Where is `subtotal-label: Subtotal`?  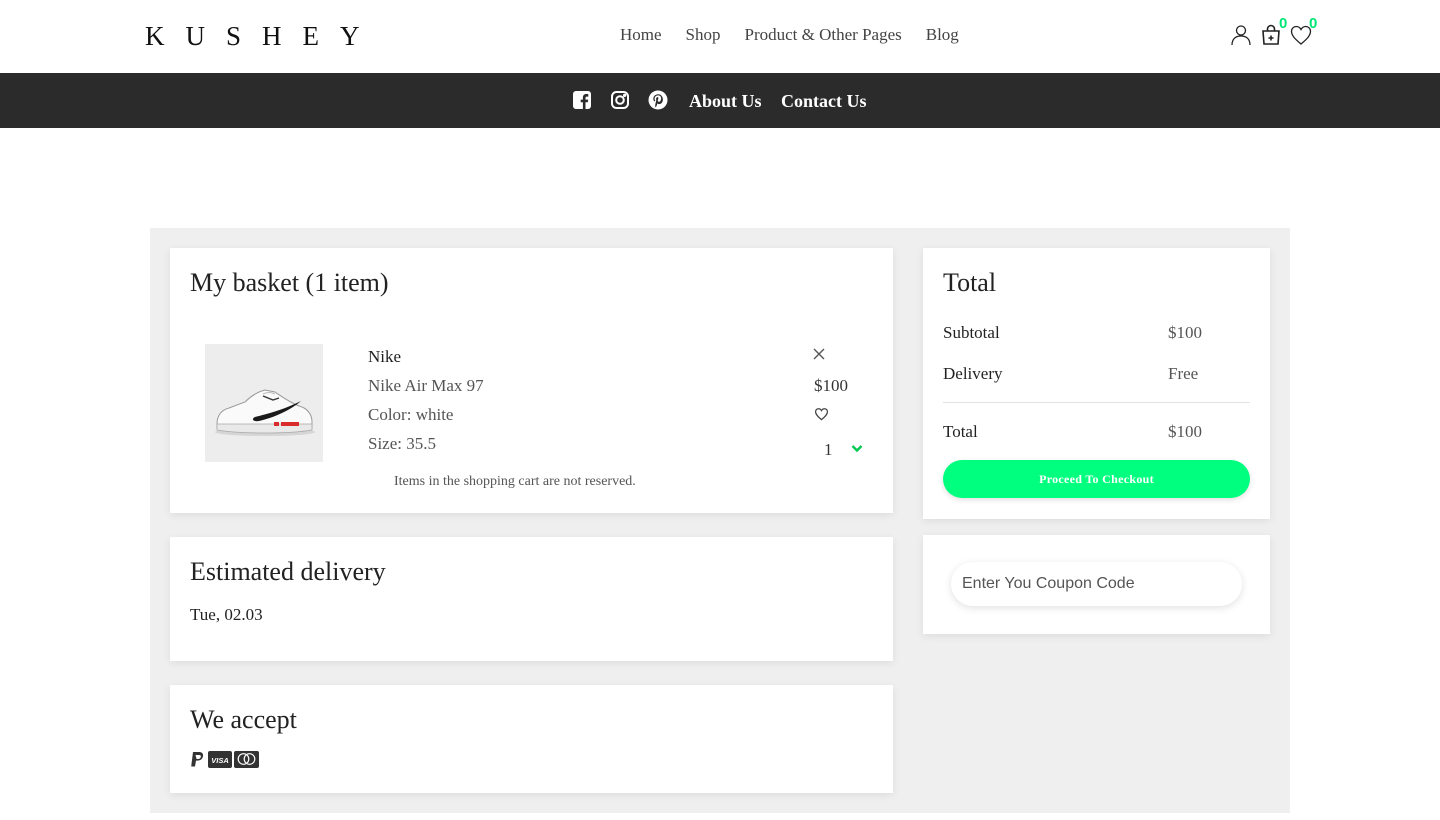 subtotal-label: Subtotal is located at coordinates (971, 332).